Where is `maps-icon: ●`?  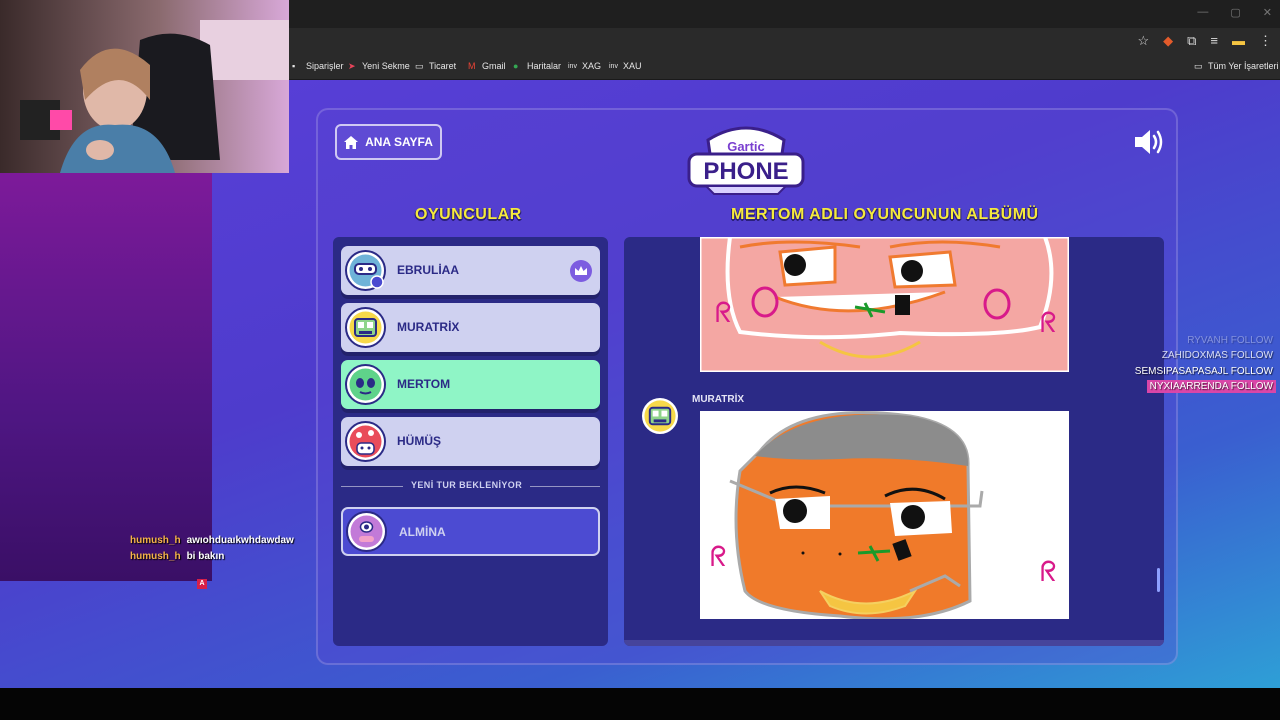
maps-icon: ● is located at coordinates (516, 65).